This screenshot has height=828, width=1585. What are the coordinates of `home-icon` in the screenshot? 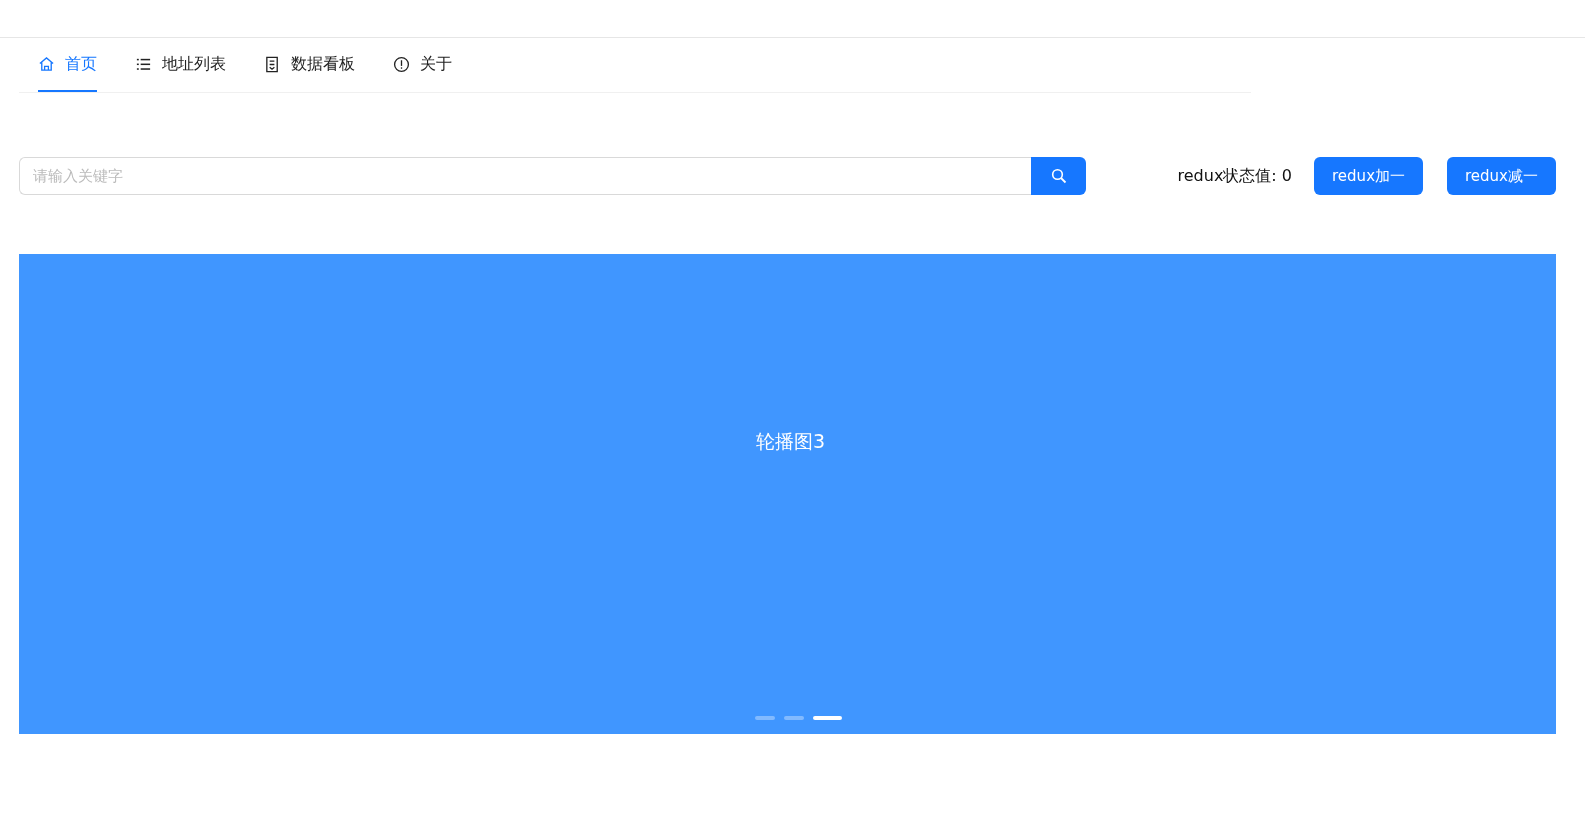 It's located at (46, 64).